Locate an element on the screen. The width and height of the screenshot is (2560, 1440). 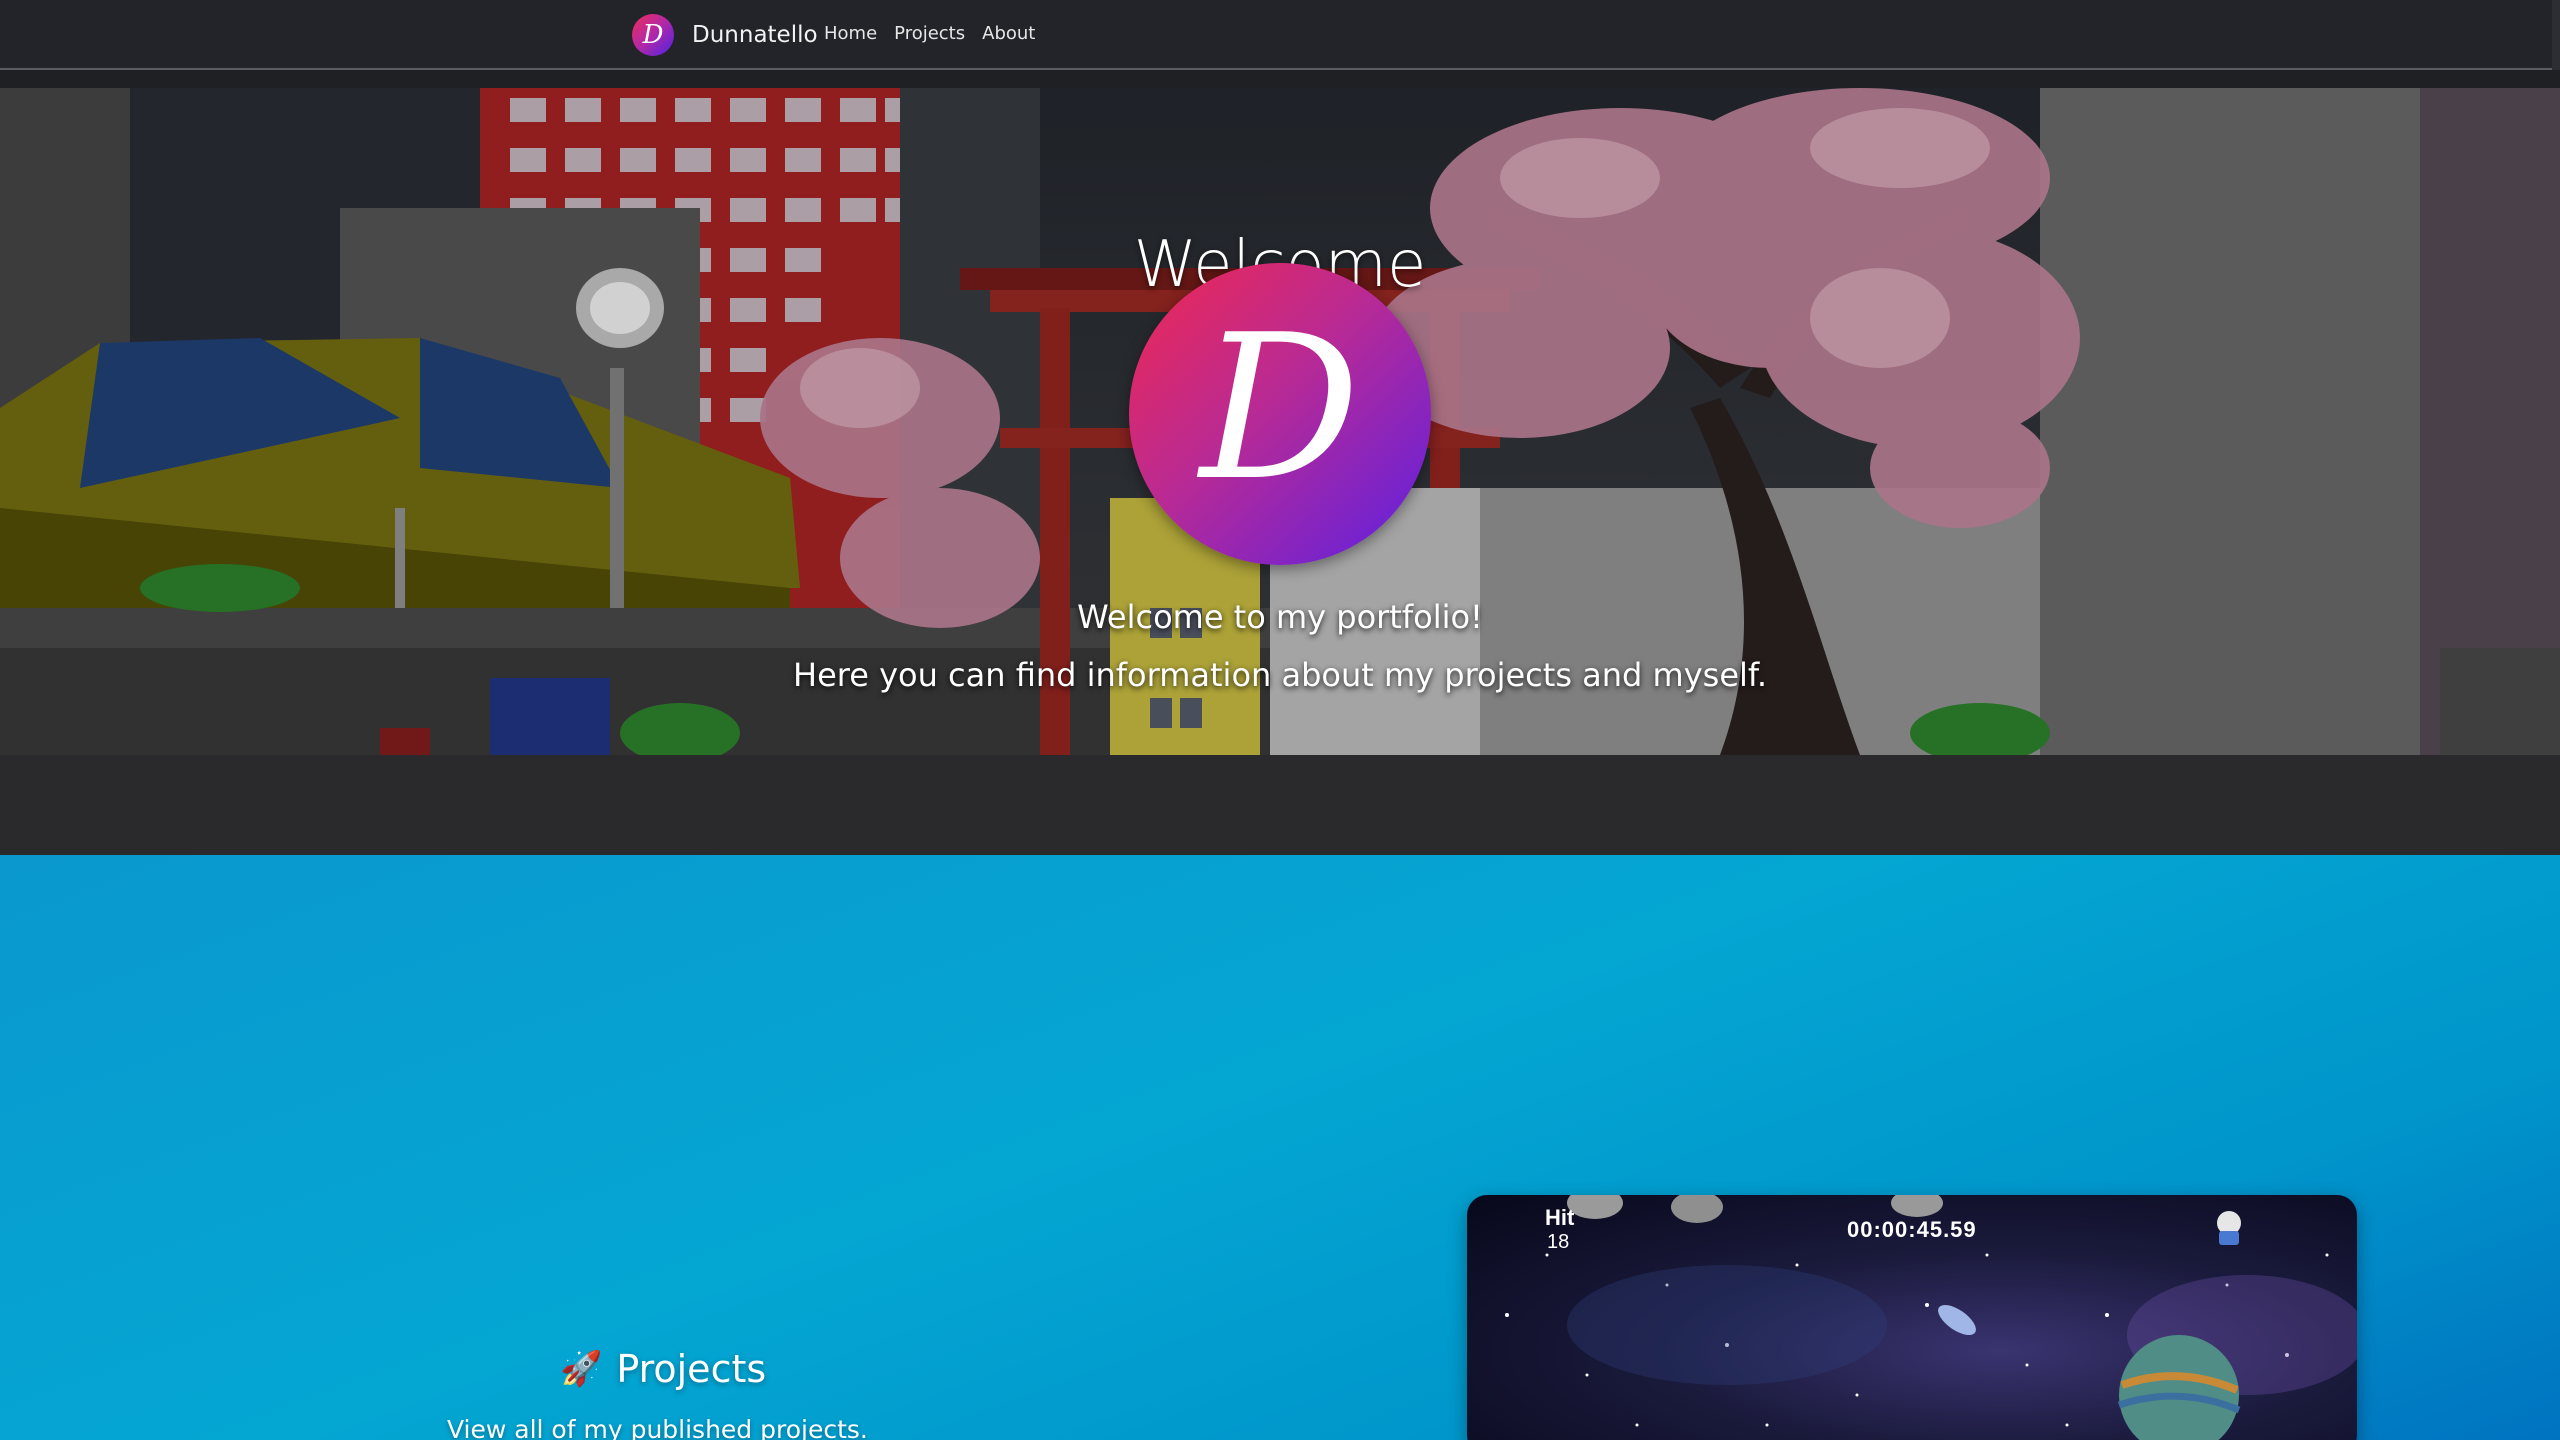
hero-logo-letter: D is located at coordinates (1280, 408).